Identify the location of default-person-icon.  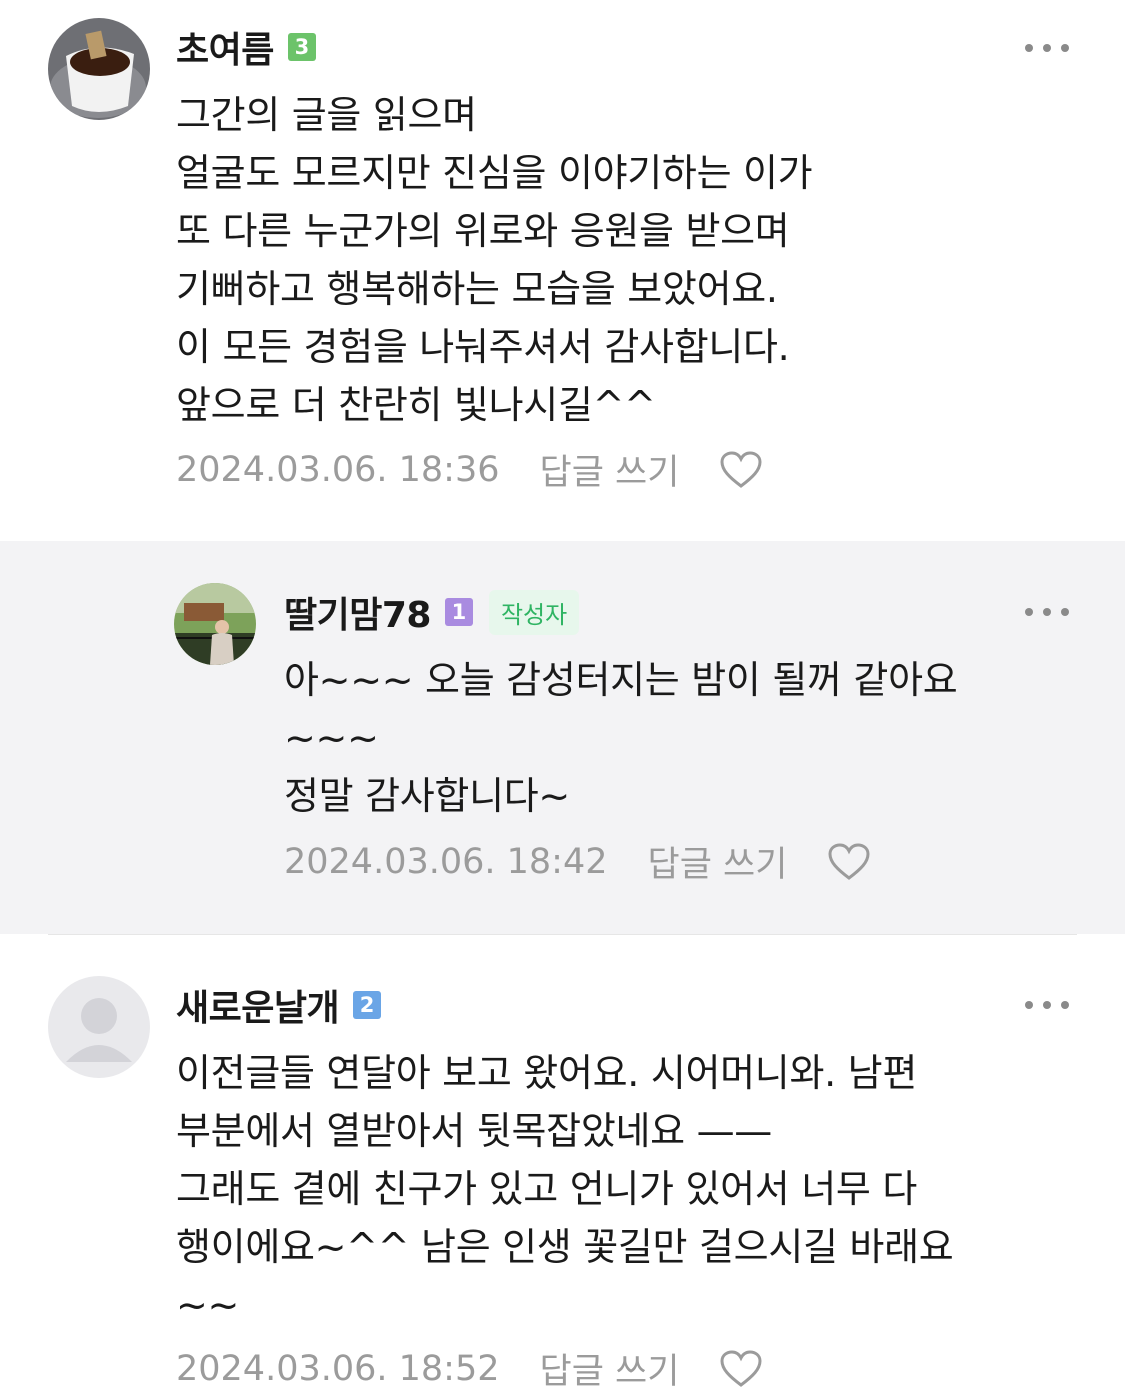
(99, 1027).